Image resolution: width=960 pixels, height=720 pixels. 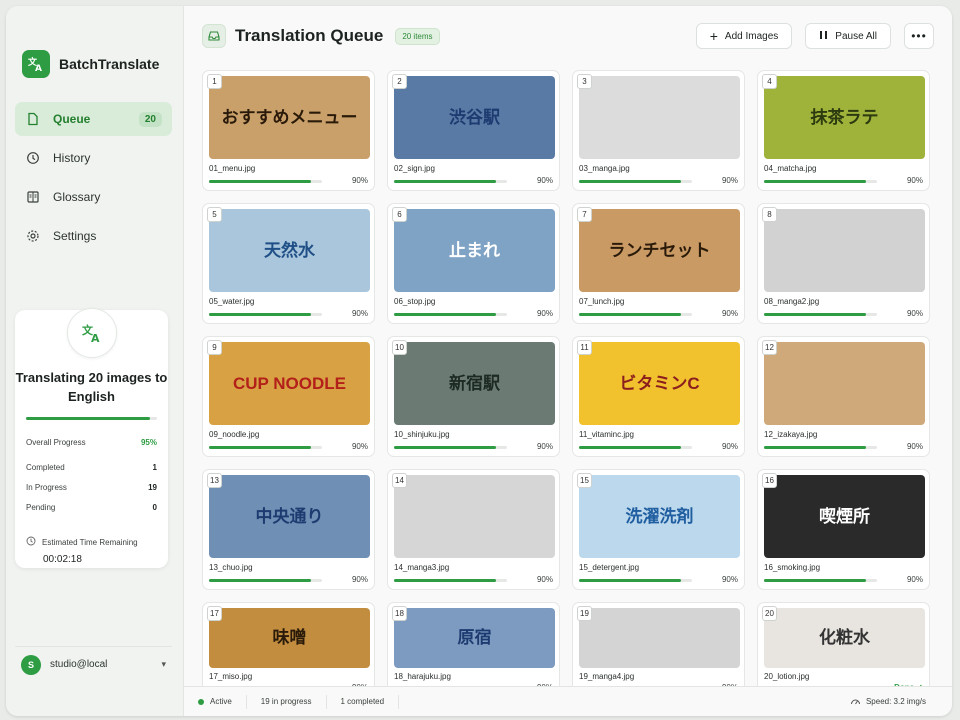 What do you see at coordinates (659, 516) in the screenshot?
I see `image-thumbnail: 洗濯洗剤` at bounding box center [659, 516].